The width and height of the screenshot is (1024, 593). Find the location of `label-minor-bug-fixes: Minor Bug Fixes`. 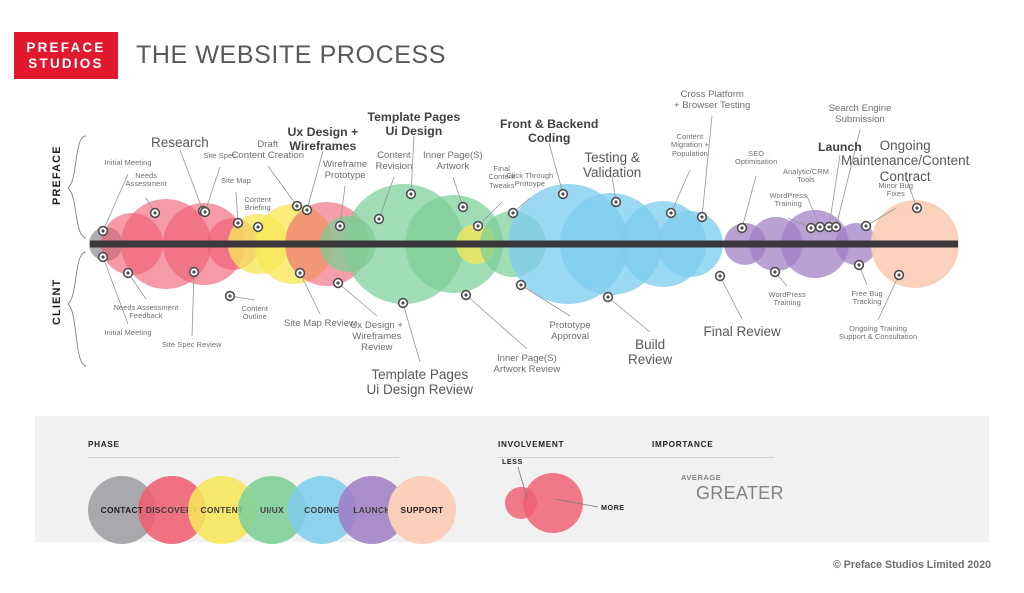

label-minor-bug-fixes: Minor Bug Fixes is located at coordinates (896, 190).